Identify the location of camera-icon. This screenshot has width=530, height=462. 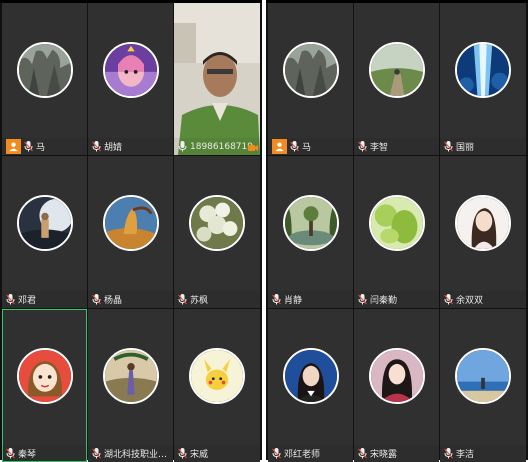
(253, 148).